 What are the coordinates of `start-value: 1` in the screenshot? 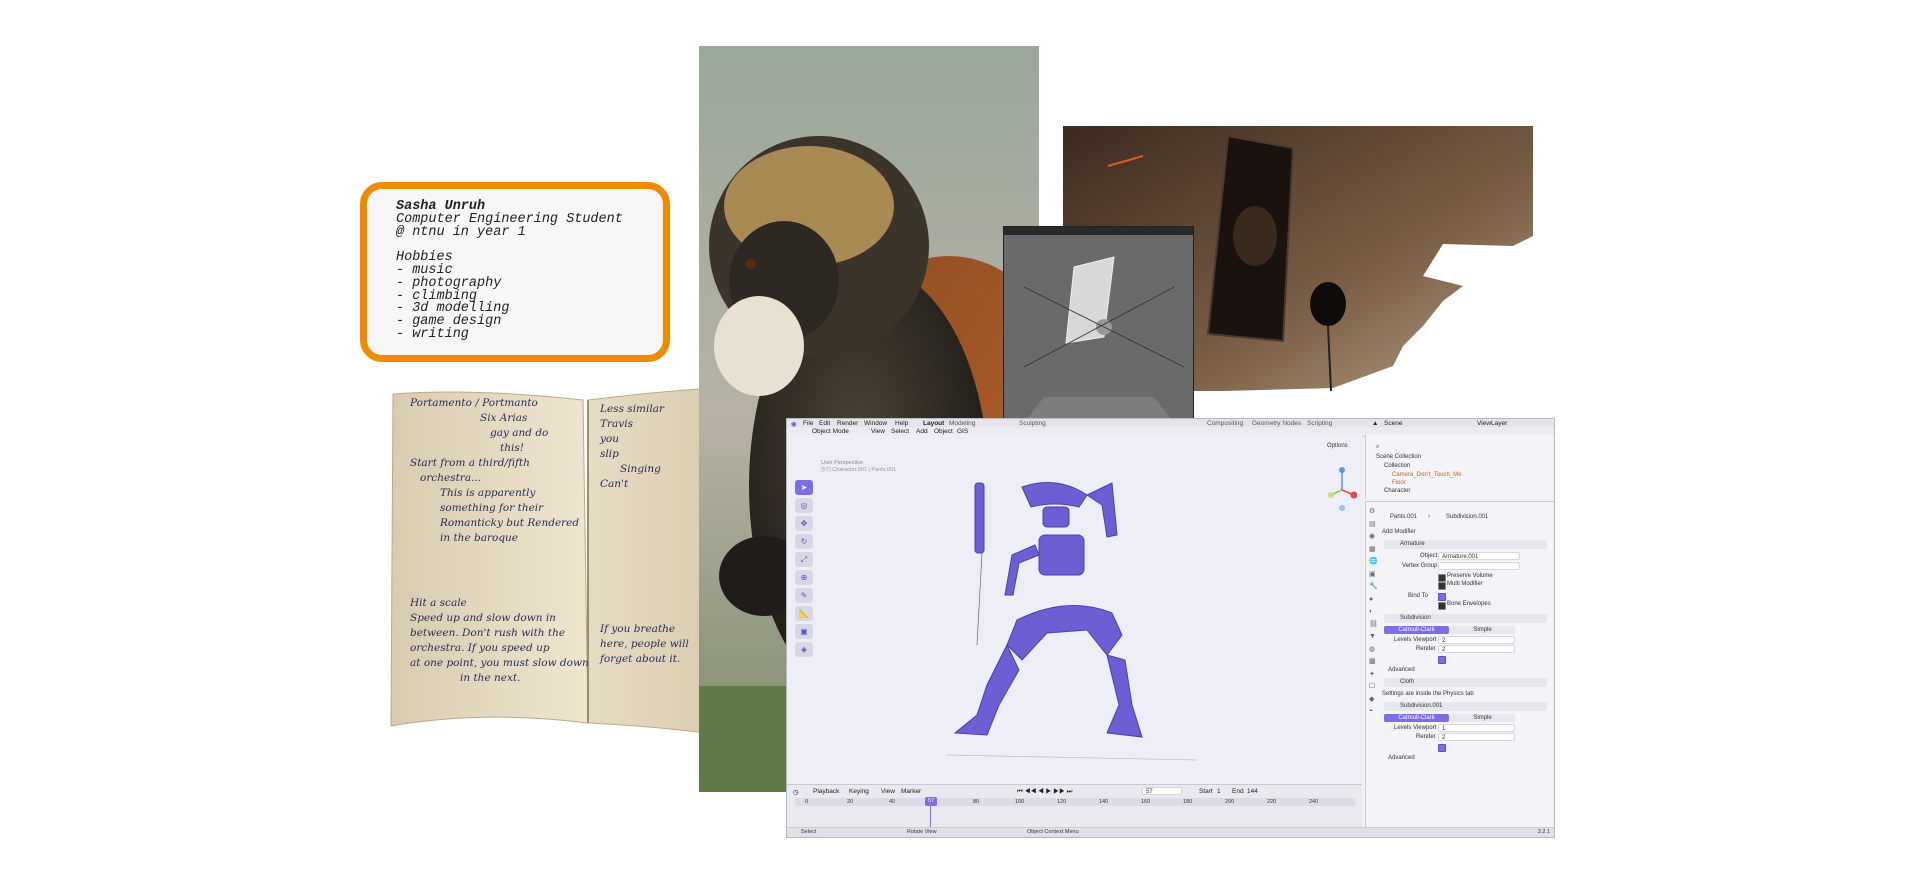 It's located at (1219, 791).